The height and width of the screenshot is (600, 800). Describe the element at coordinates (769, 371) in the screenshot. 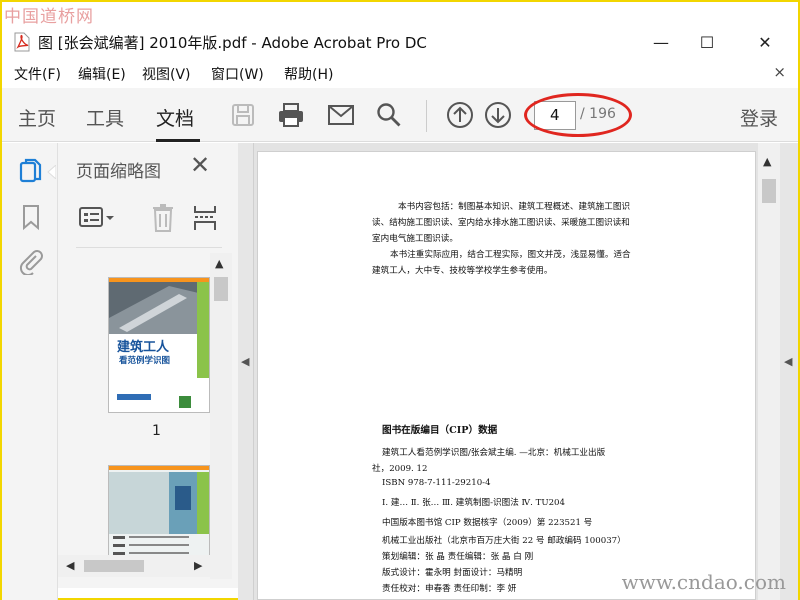

I see `document-vertical-scrollbar: ▲` at that location.